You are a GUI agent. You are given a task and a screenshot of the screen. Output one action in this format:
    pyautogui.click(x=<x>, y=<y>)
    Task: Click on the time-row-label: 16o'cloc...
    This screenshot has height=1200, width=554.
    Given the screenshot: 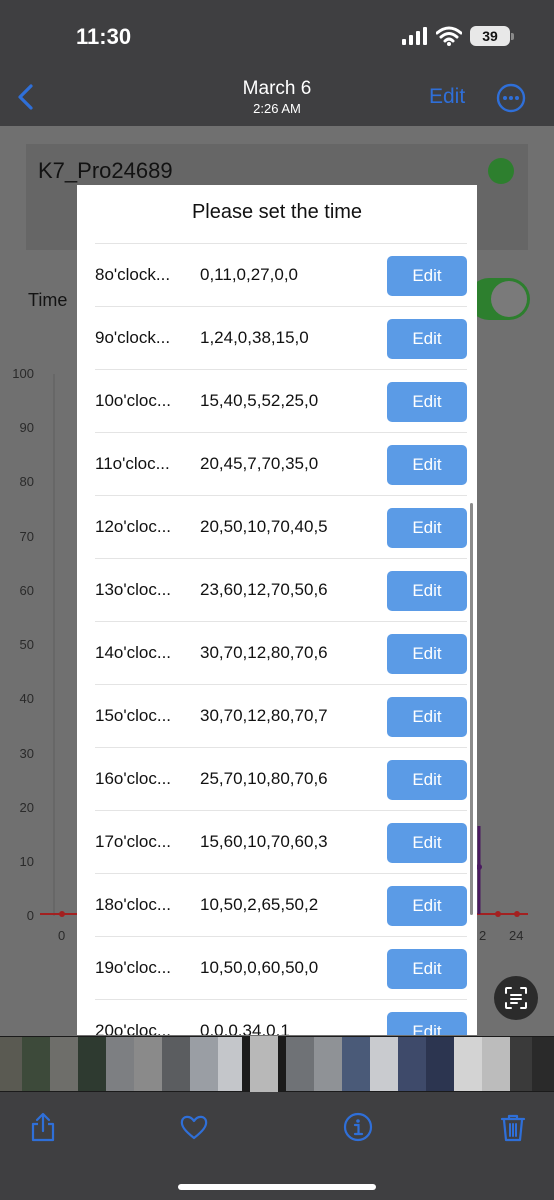 What is the action you would take?
    pyautogui.click(x=133, y=778)
    